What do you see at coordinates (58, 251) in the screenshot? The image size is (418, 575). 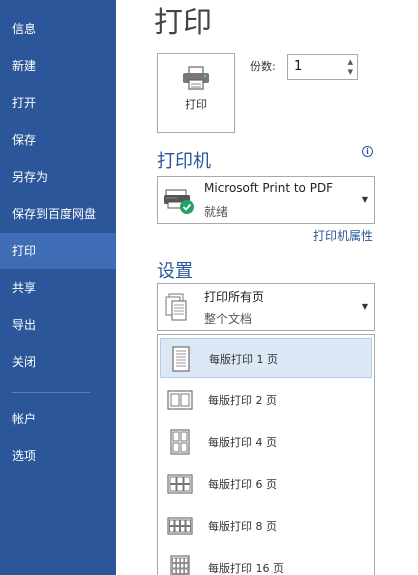 I see `sidebar-item-print: 打印` at bounding box center [58, 251].